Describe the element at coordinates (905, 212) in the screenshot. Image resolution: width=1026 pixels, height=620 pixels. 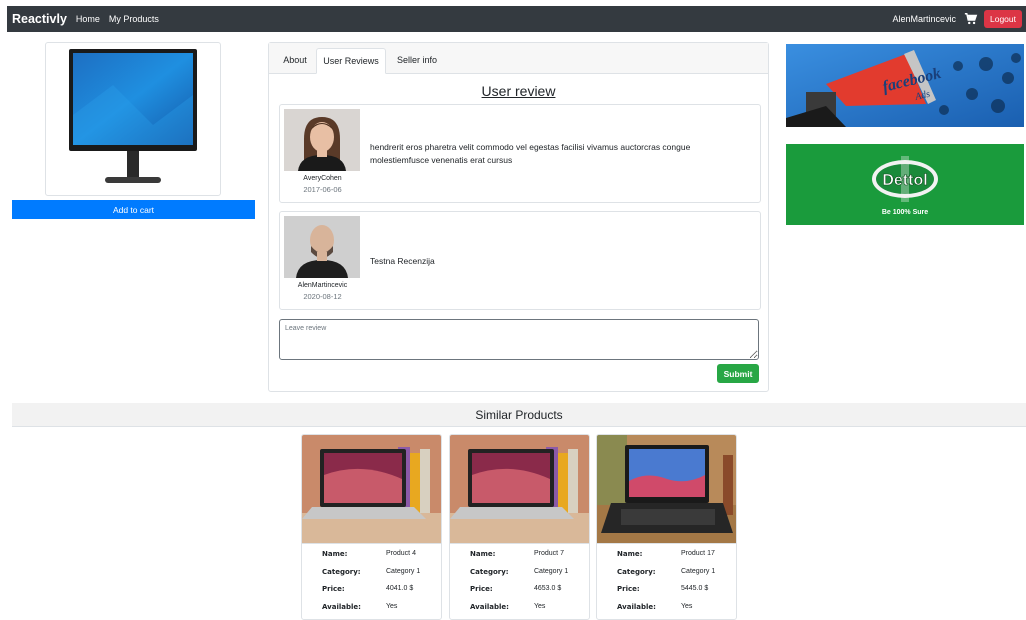
I see `dettol-tagline: Be 100% Sure` at that location.